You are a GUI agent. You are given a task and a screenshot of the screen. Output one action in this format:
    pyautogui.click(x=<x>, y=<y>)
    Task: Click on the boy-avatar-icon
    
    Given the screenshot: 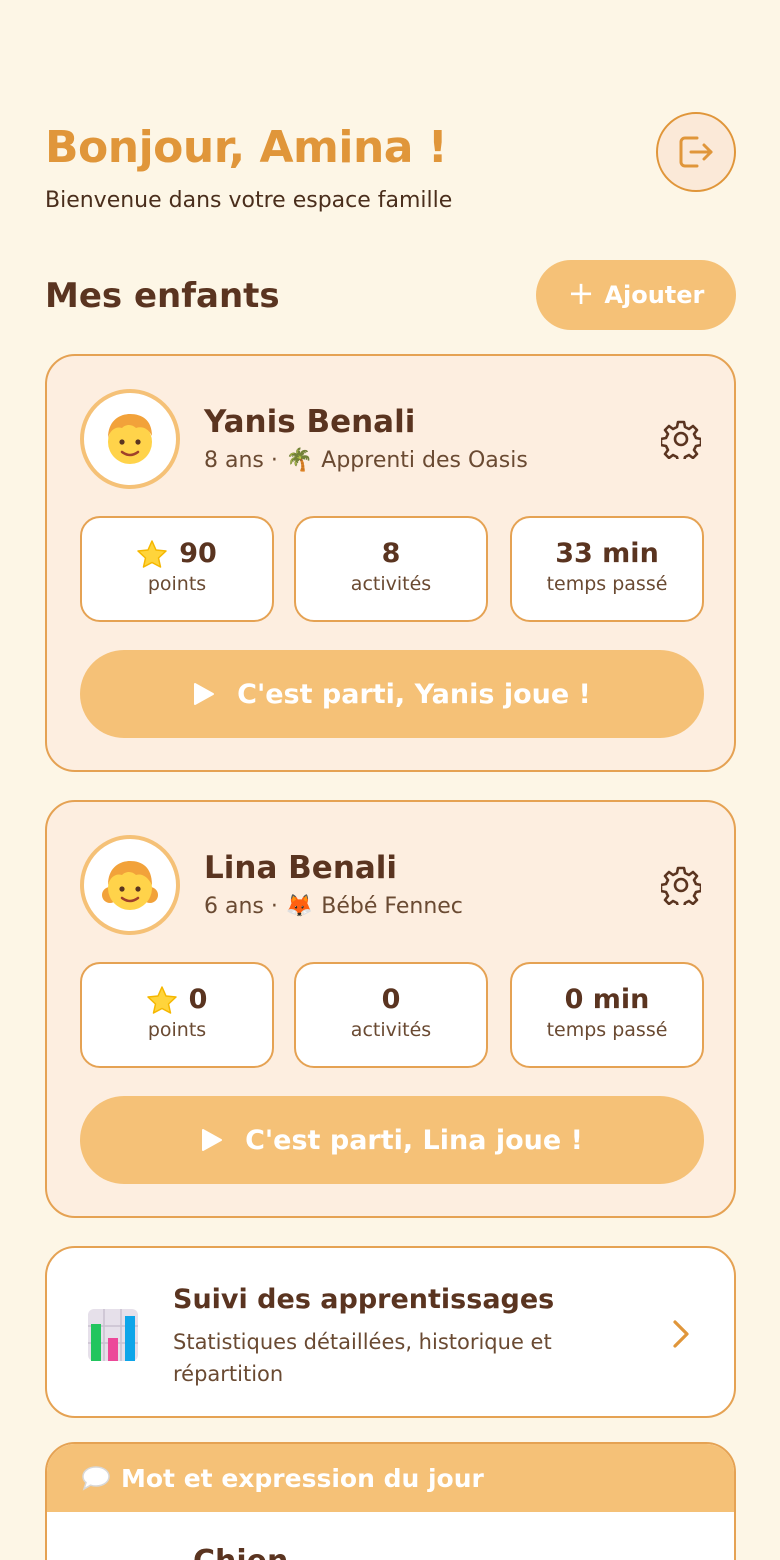 What is the action you would take?
    pyautogui.click(x=130, y=439)
    